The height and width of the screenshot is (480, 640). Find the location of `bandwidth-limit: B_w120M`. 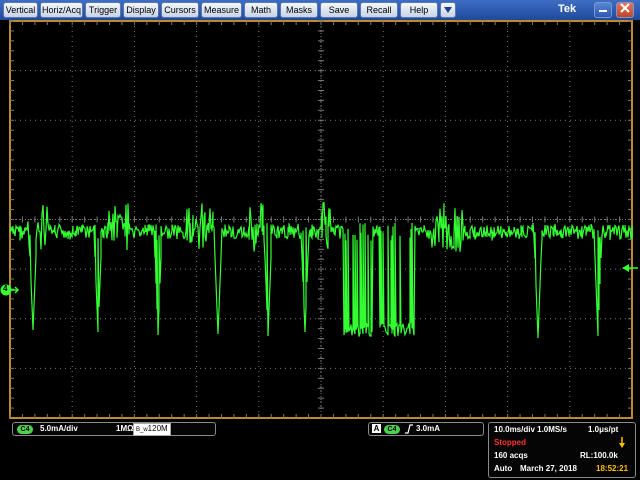

bandwidth-limit: B_w120M is located at coordinates (152, 429).